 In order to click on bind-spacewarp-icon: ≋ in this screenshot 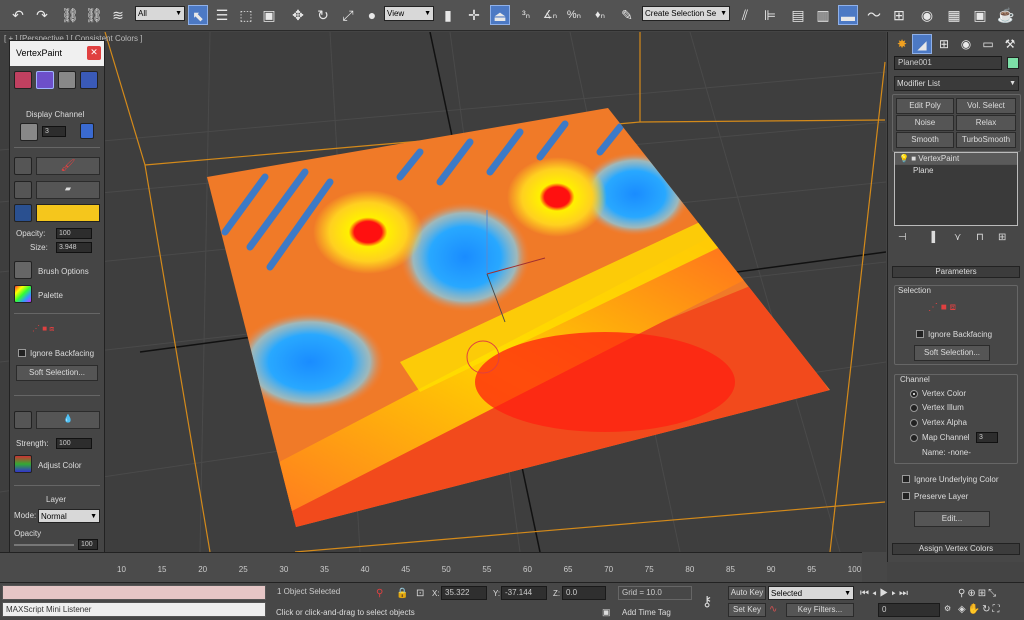, I will do `click(118, 15)`.